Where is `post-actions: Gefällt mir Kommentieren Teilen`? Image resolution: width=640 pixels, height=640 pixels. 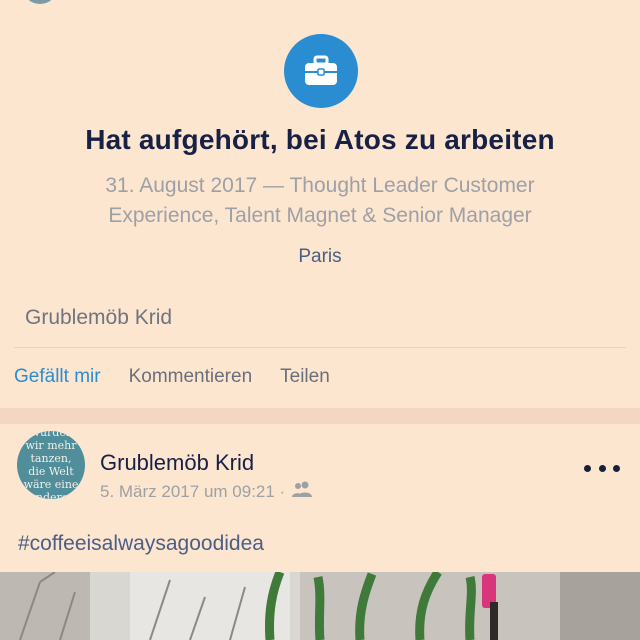 post-actions: Gefällt mir Kommentieren Teilen is located at coordinates (172, 377).